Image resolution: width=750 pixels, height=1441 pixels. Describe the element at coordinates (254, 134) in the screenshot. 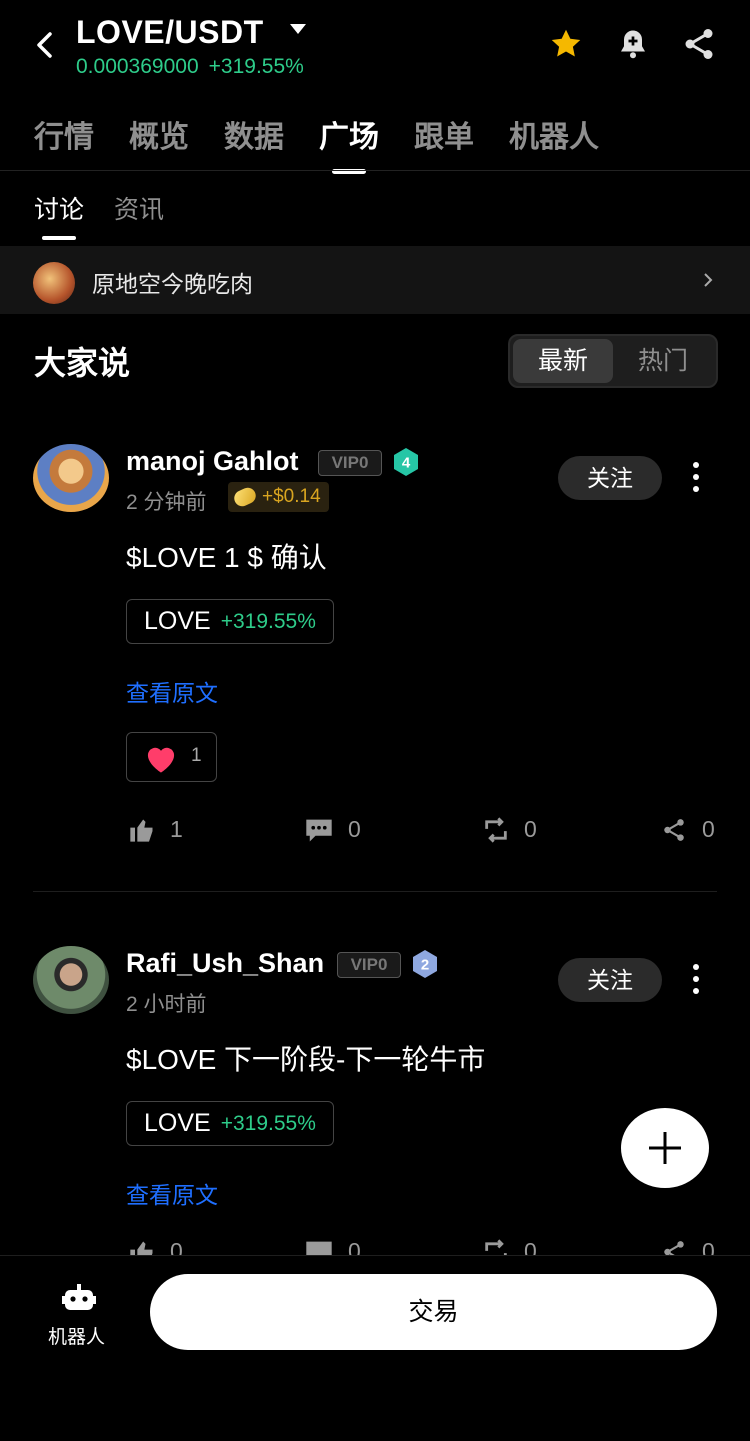

I see `tab-data: 数据` at that location.